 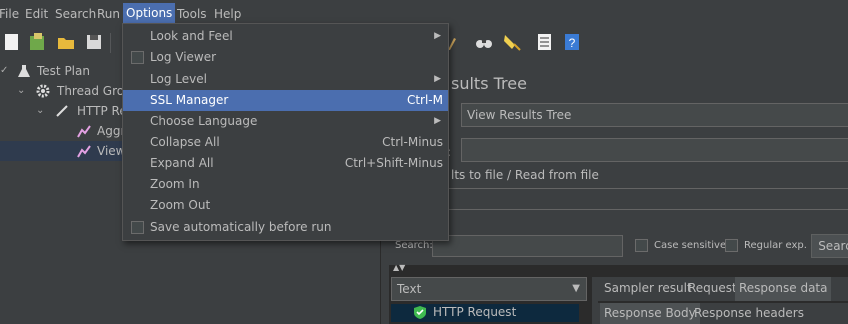 I want to click on success-shield-icon, so click(x=420, y=312).